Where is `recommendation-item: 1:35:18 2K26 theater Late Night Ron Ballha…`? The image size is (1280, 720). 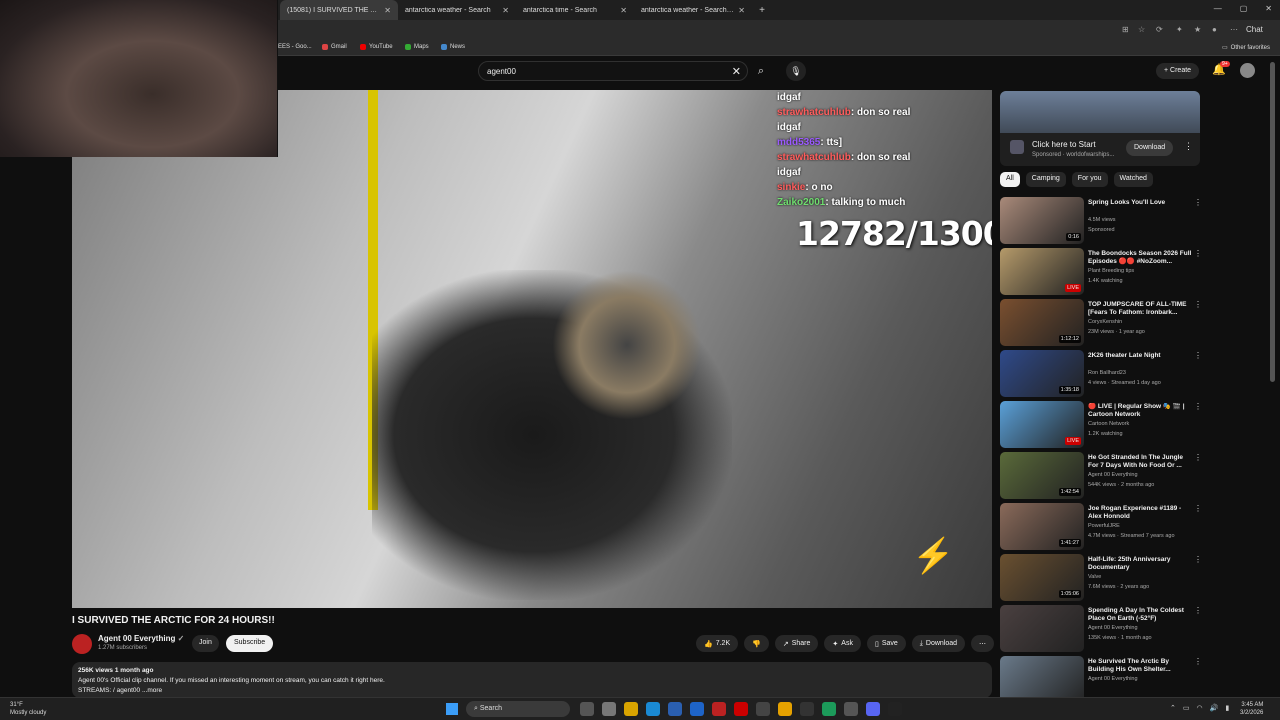
recommendation-item: 1:35:18 2K26 theater Late Night Ron Ballha… is located at coordinates (1102, 375).